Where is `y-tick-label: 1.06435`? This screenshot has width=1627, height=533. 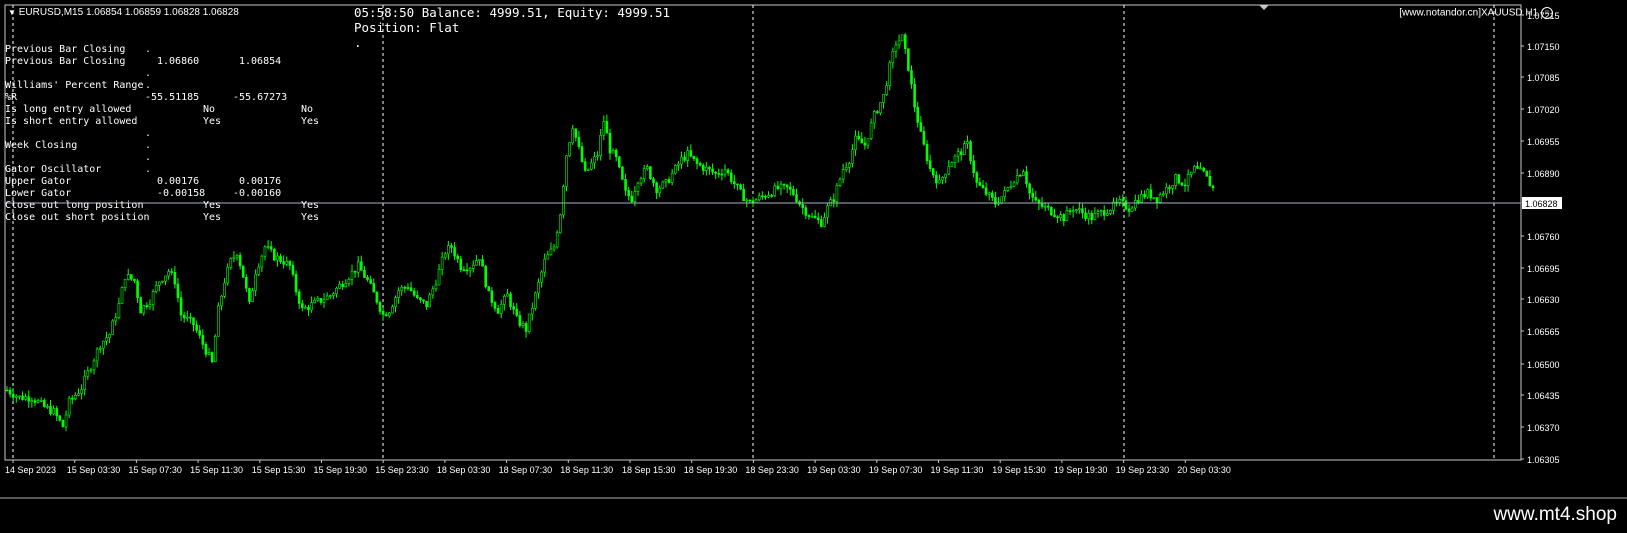 y-tick-label: 1.06435 is located at coordinates (1543, 396).